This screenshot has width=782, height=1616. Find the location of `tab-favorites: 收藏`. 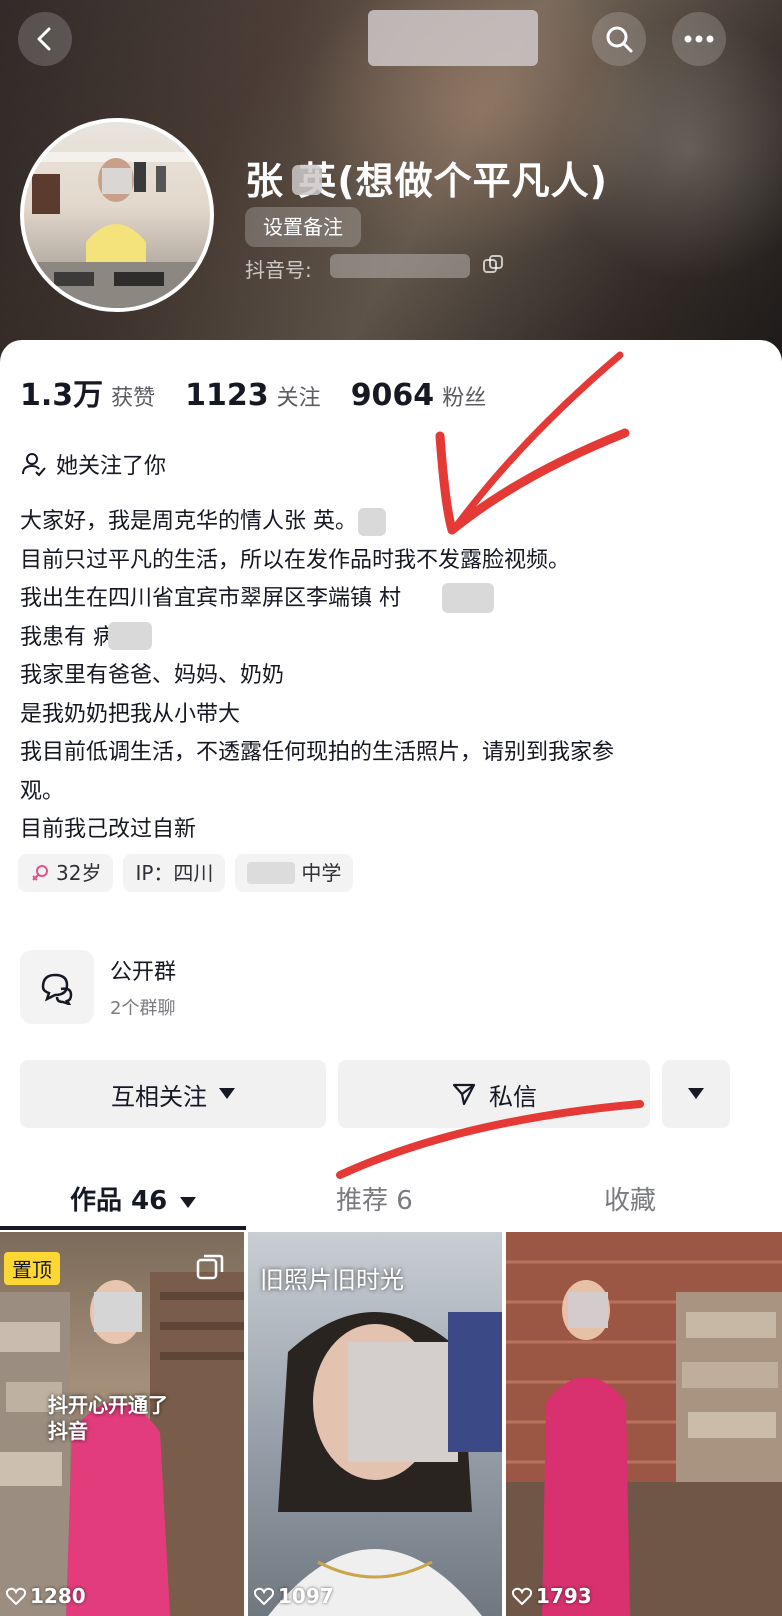

tab-favorites: 收藏 is located at coordinates (630, 1198).